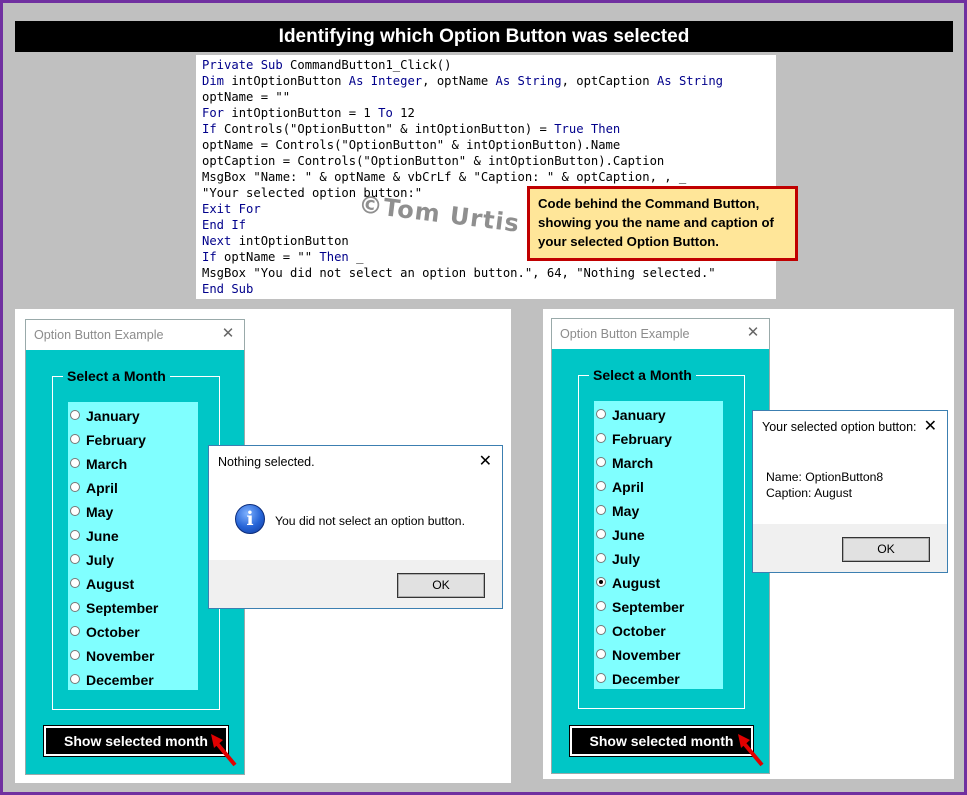 This screenshot has height=795, width=967. What do you see at coordinates (334, 257) in the screenshot?
I see `code-keyword: Then` at bounding box center [334, 257].